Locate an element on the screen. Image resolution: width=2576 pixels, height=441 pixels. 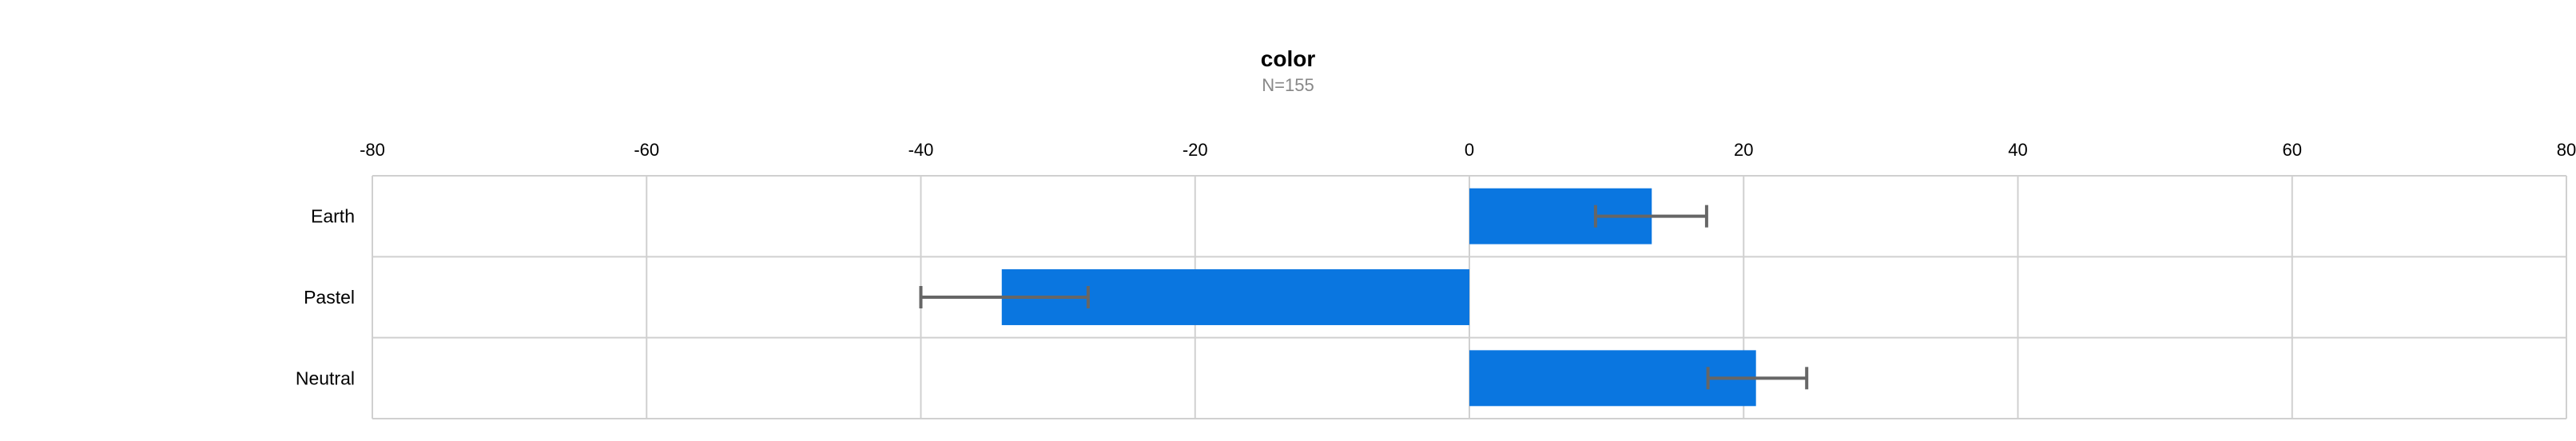
y-axis-categories: Earth Pastel Neutral is located at coordinates (325, 297).